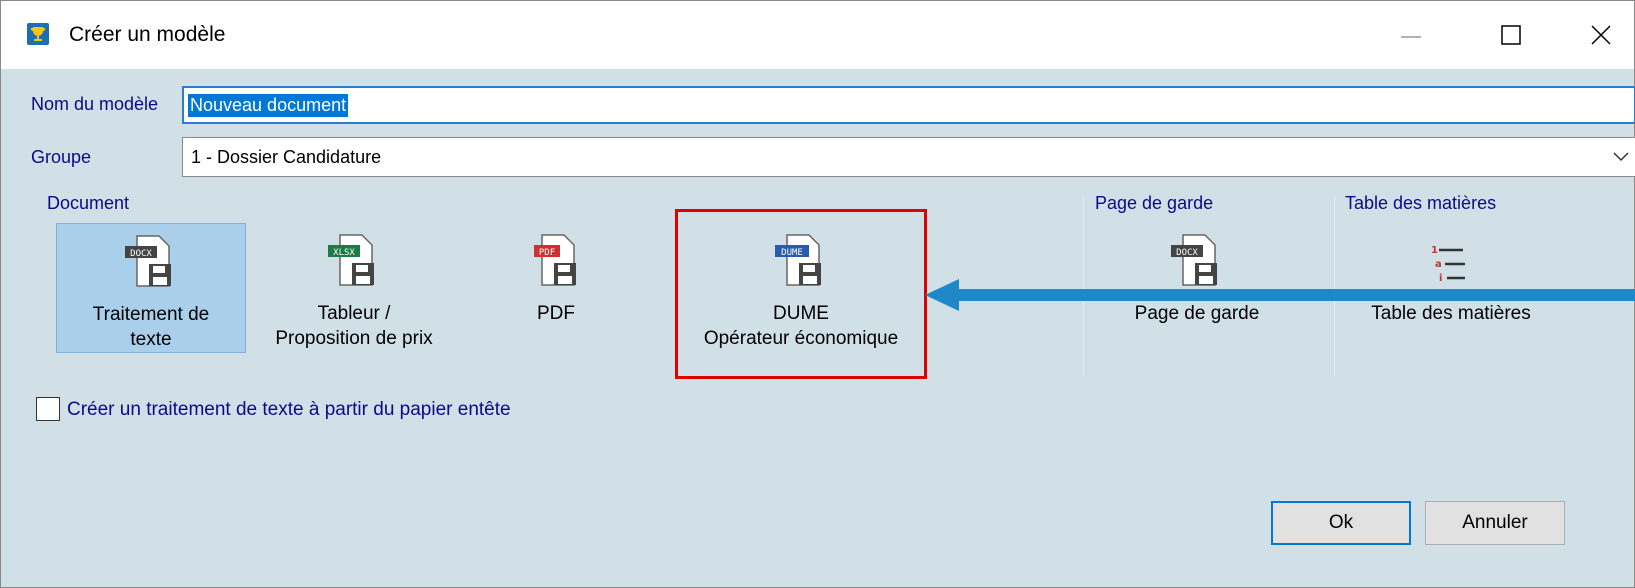 The image size is (1635, 588). I want to click on svg-text: PDF, so click(547, 253).